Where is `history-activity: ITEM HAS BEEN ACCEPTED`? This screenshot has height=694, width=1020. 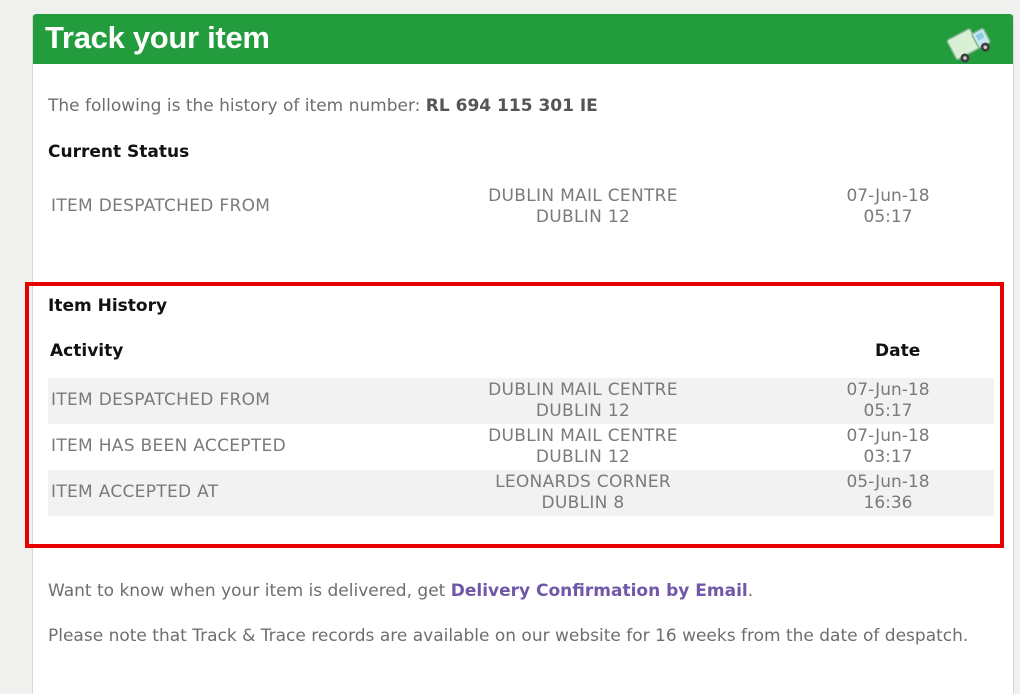 history-activity: ITEM HAS BEEN ACCEPTED is located at coordinates (168, 446).